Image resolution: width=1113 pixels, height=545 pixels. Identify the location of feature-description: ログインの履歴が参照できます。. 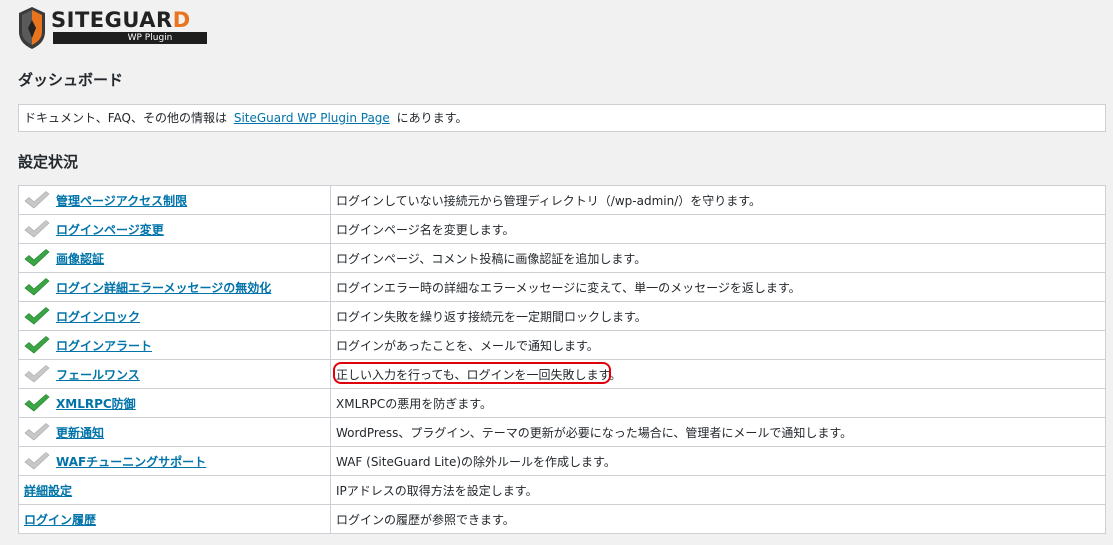
(425, 519).